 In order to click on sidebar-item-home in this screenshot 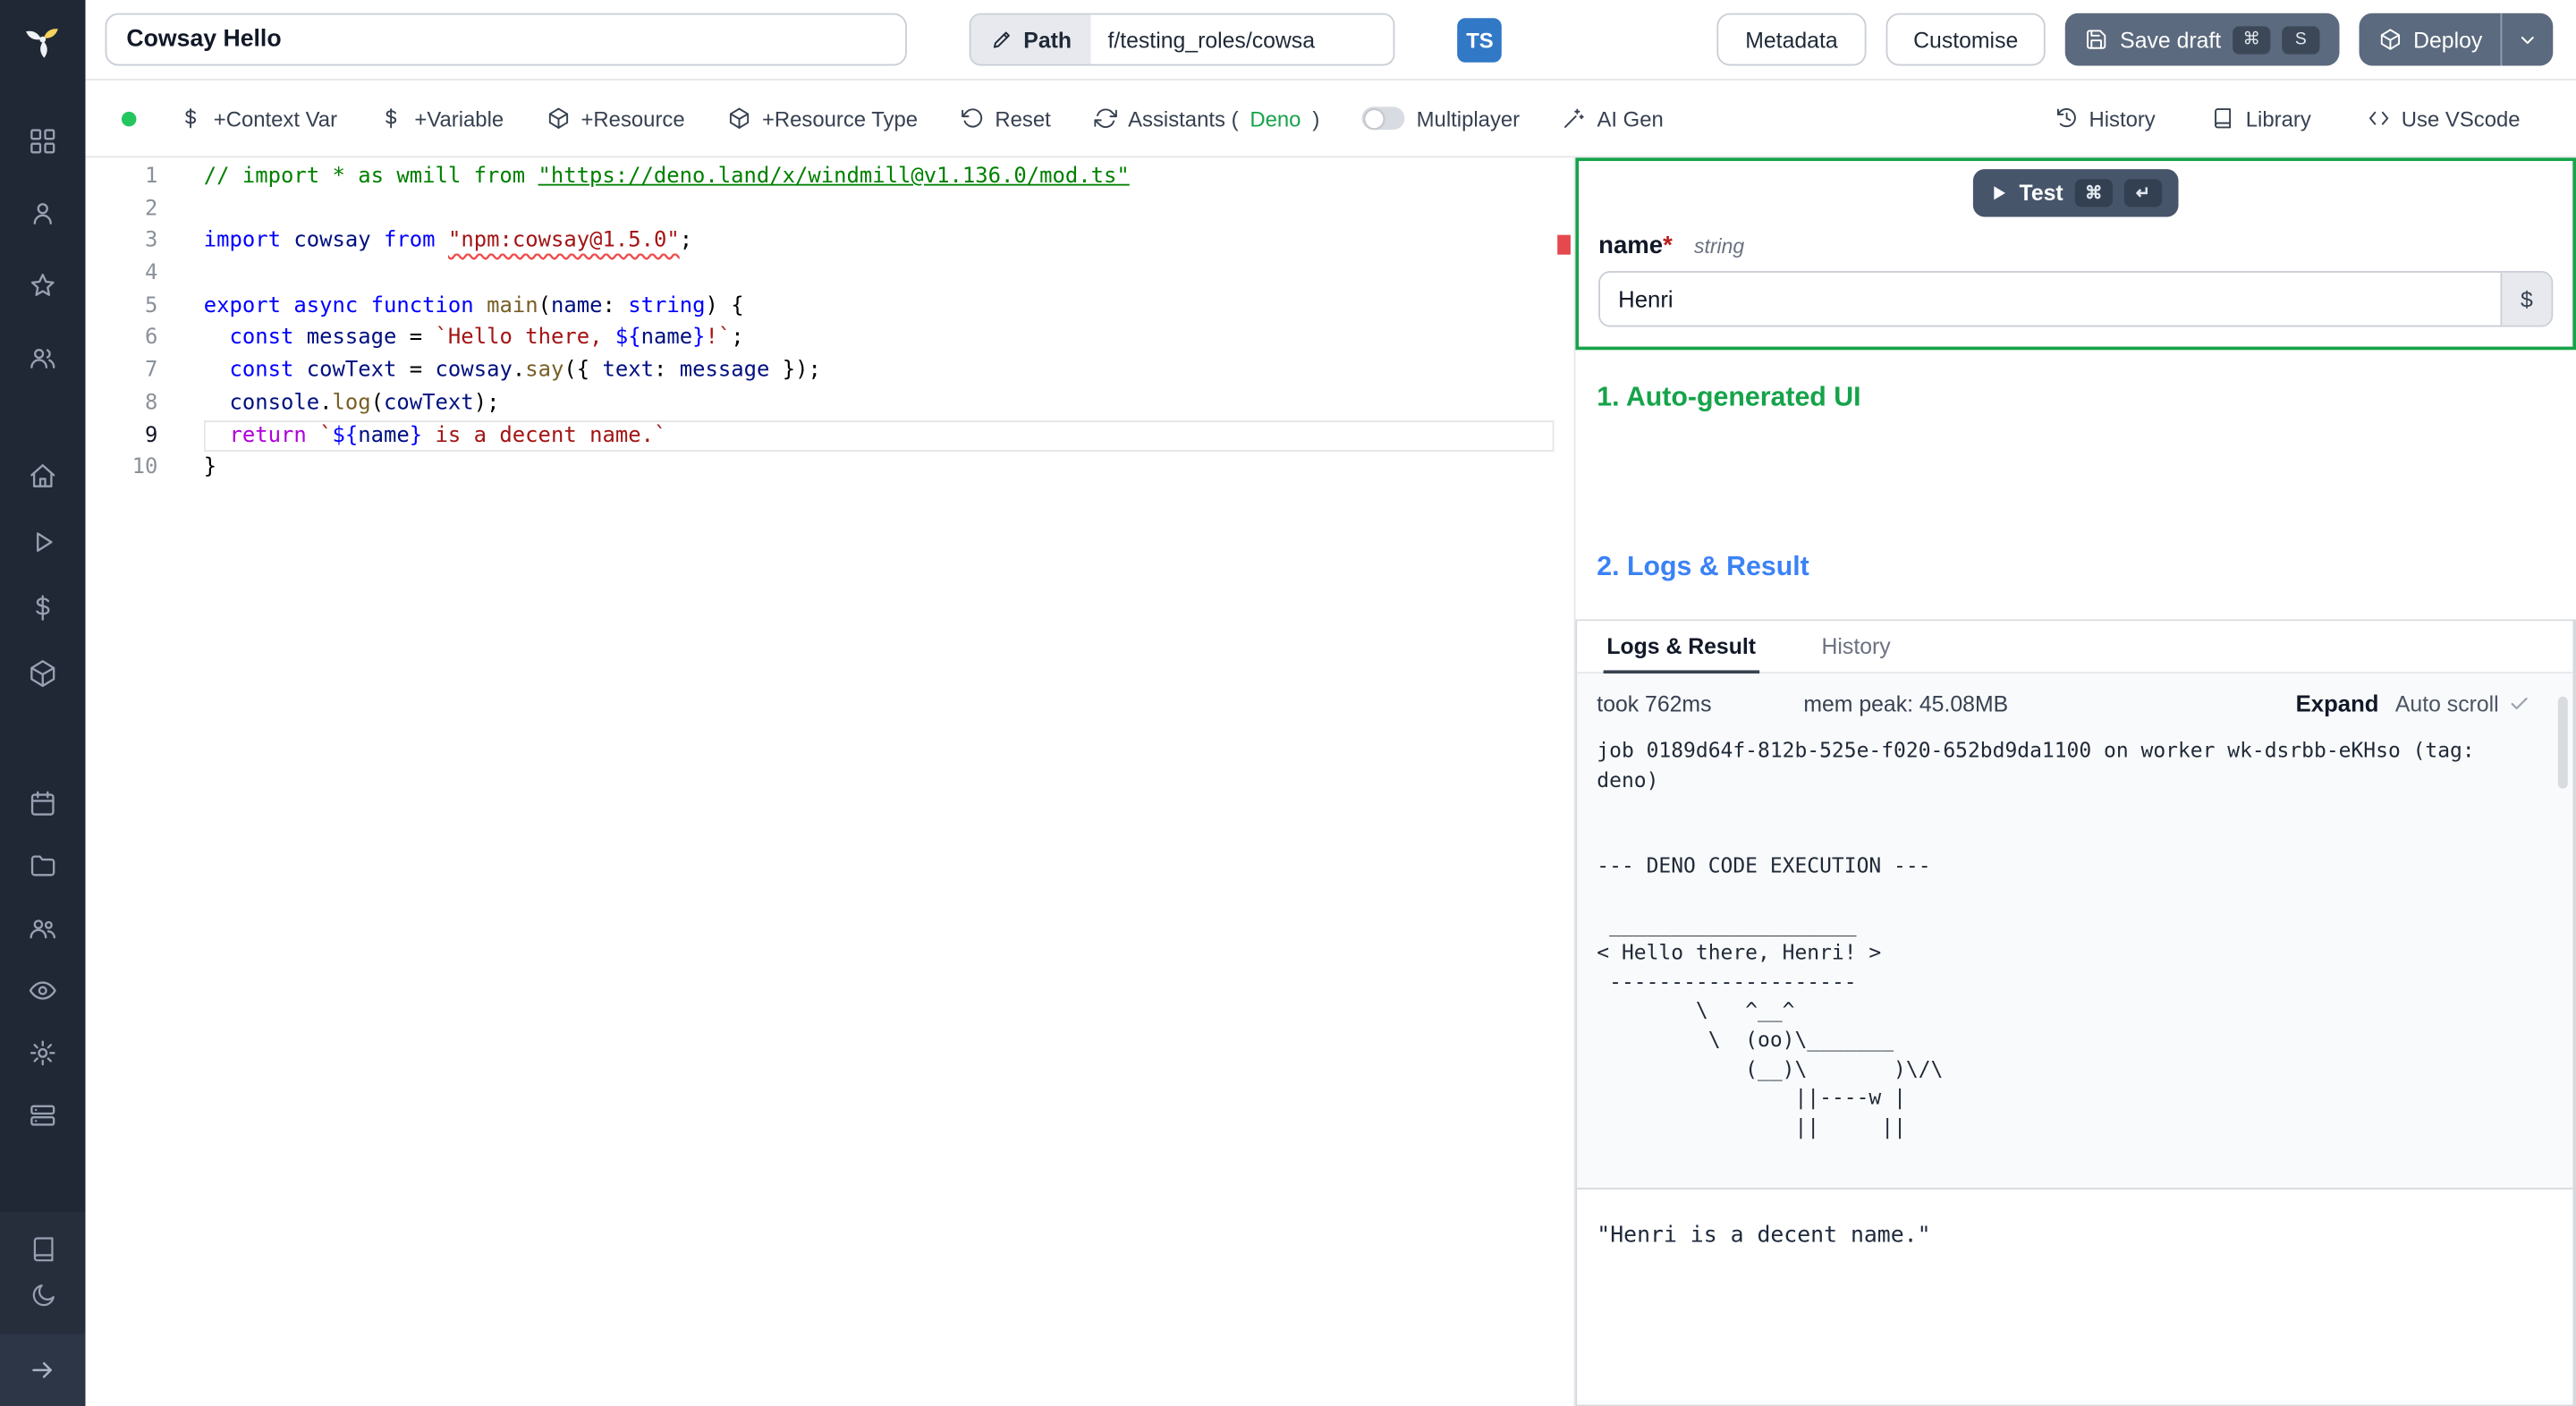, I will do `click(43, 476)`.